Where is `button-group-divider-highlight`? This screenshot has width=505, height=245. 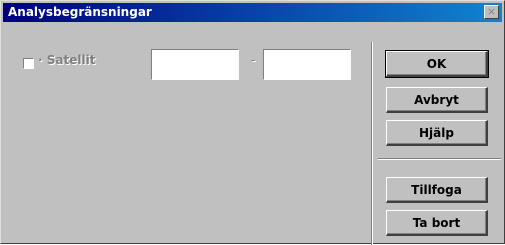 button-group-divider-highlight is located at coordinates (439, 159).